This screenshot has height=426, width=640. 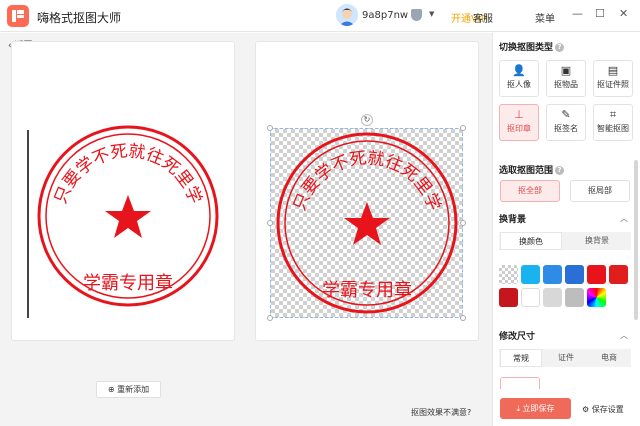 I want to click on rotate-icon: ↻, so click(x=367, y=120).